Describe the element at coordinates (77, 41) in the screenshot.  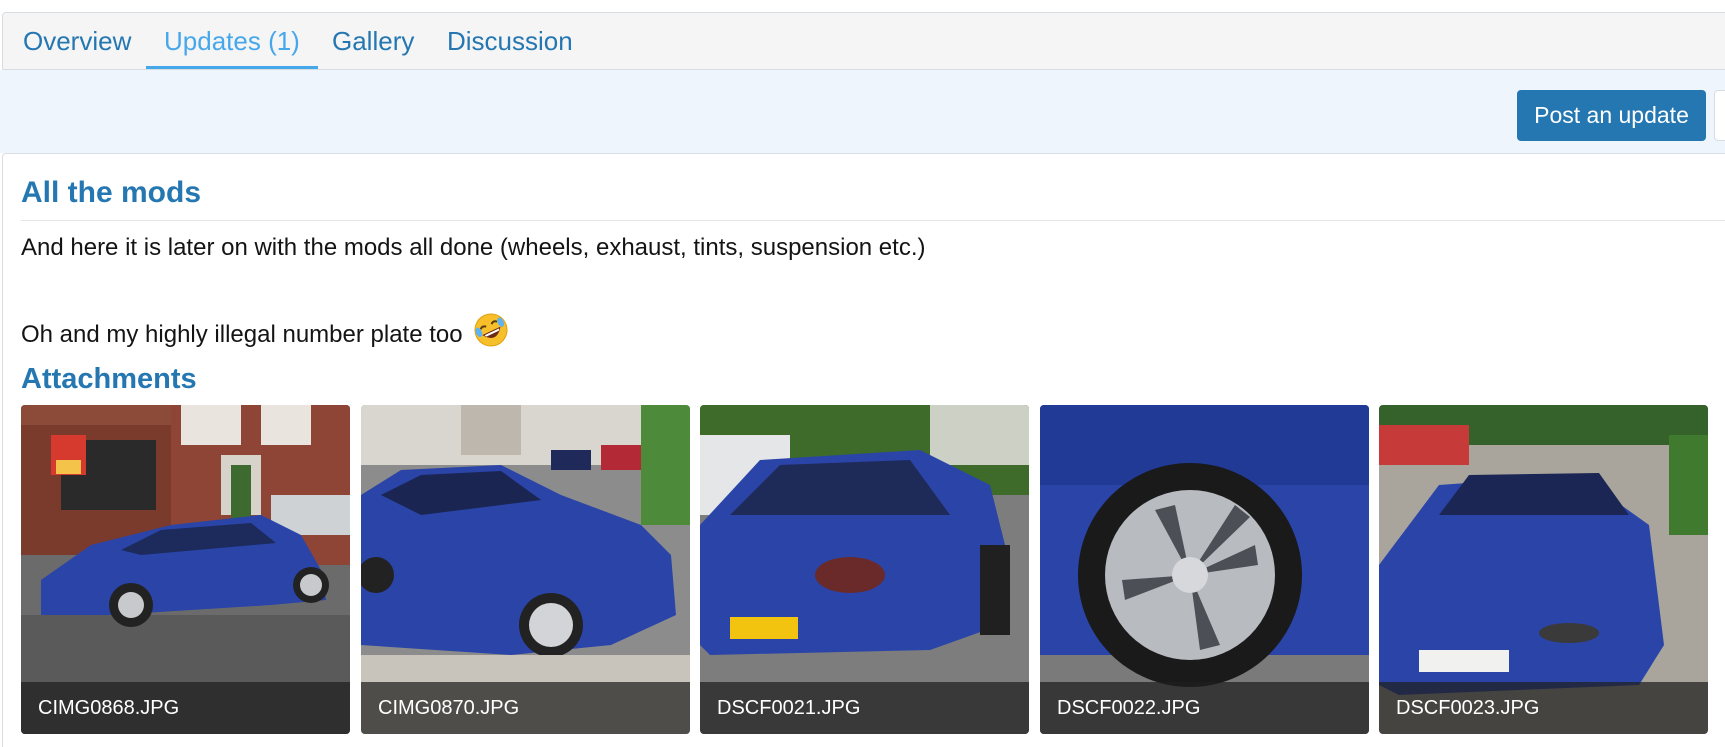
I see `tab-overview: Overview` at that location.